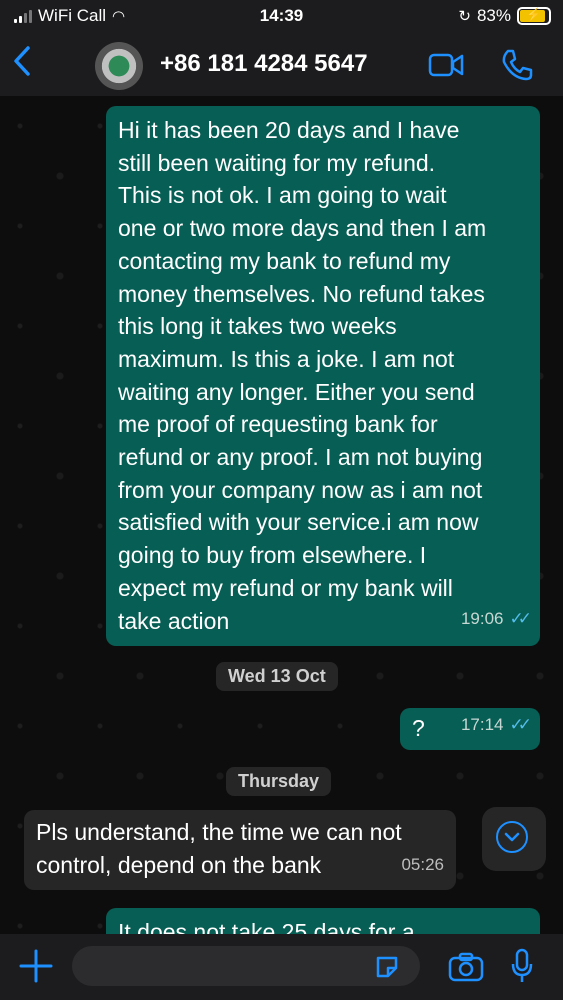 The image size is (563, 1000). I want to click on message-line: me proof of requesting bank for, so click(278, 424).